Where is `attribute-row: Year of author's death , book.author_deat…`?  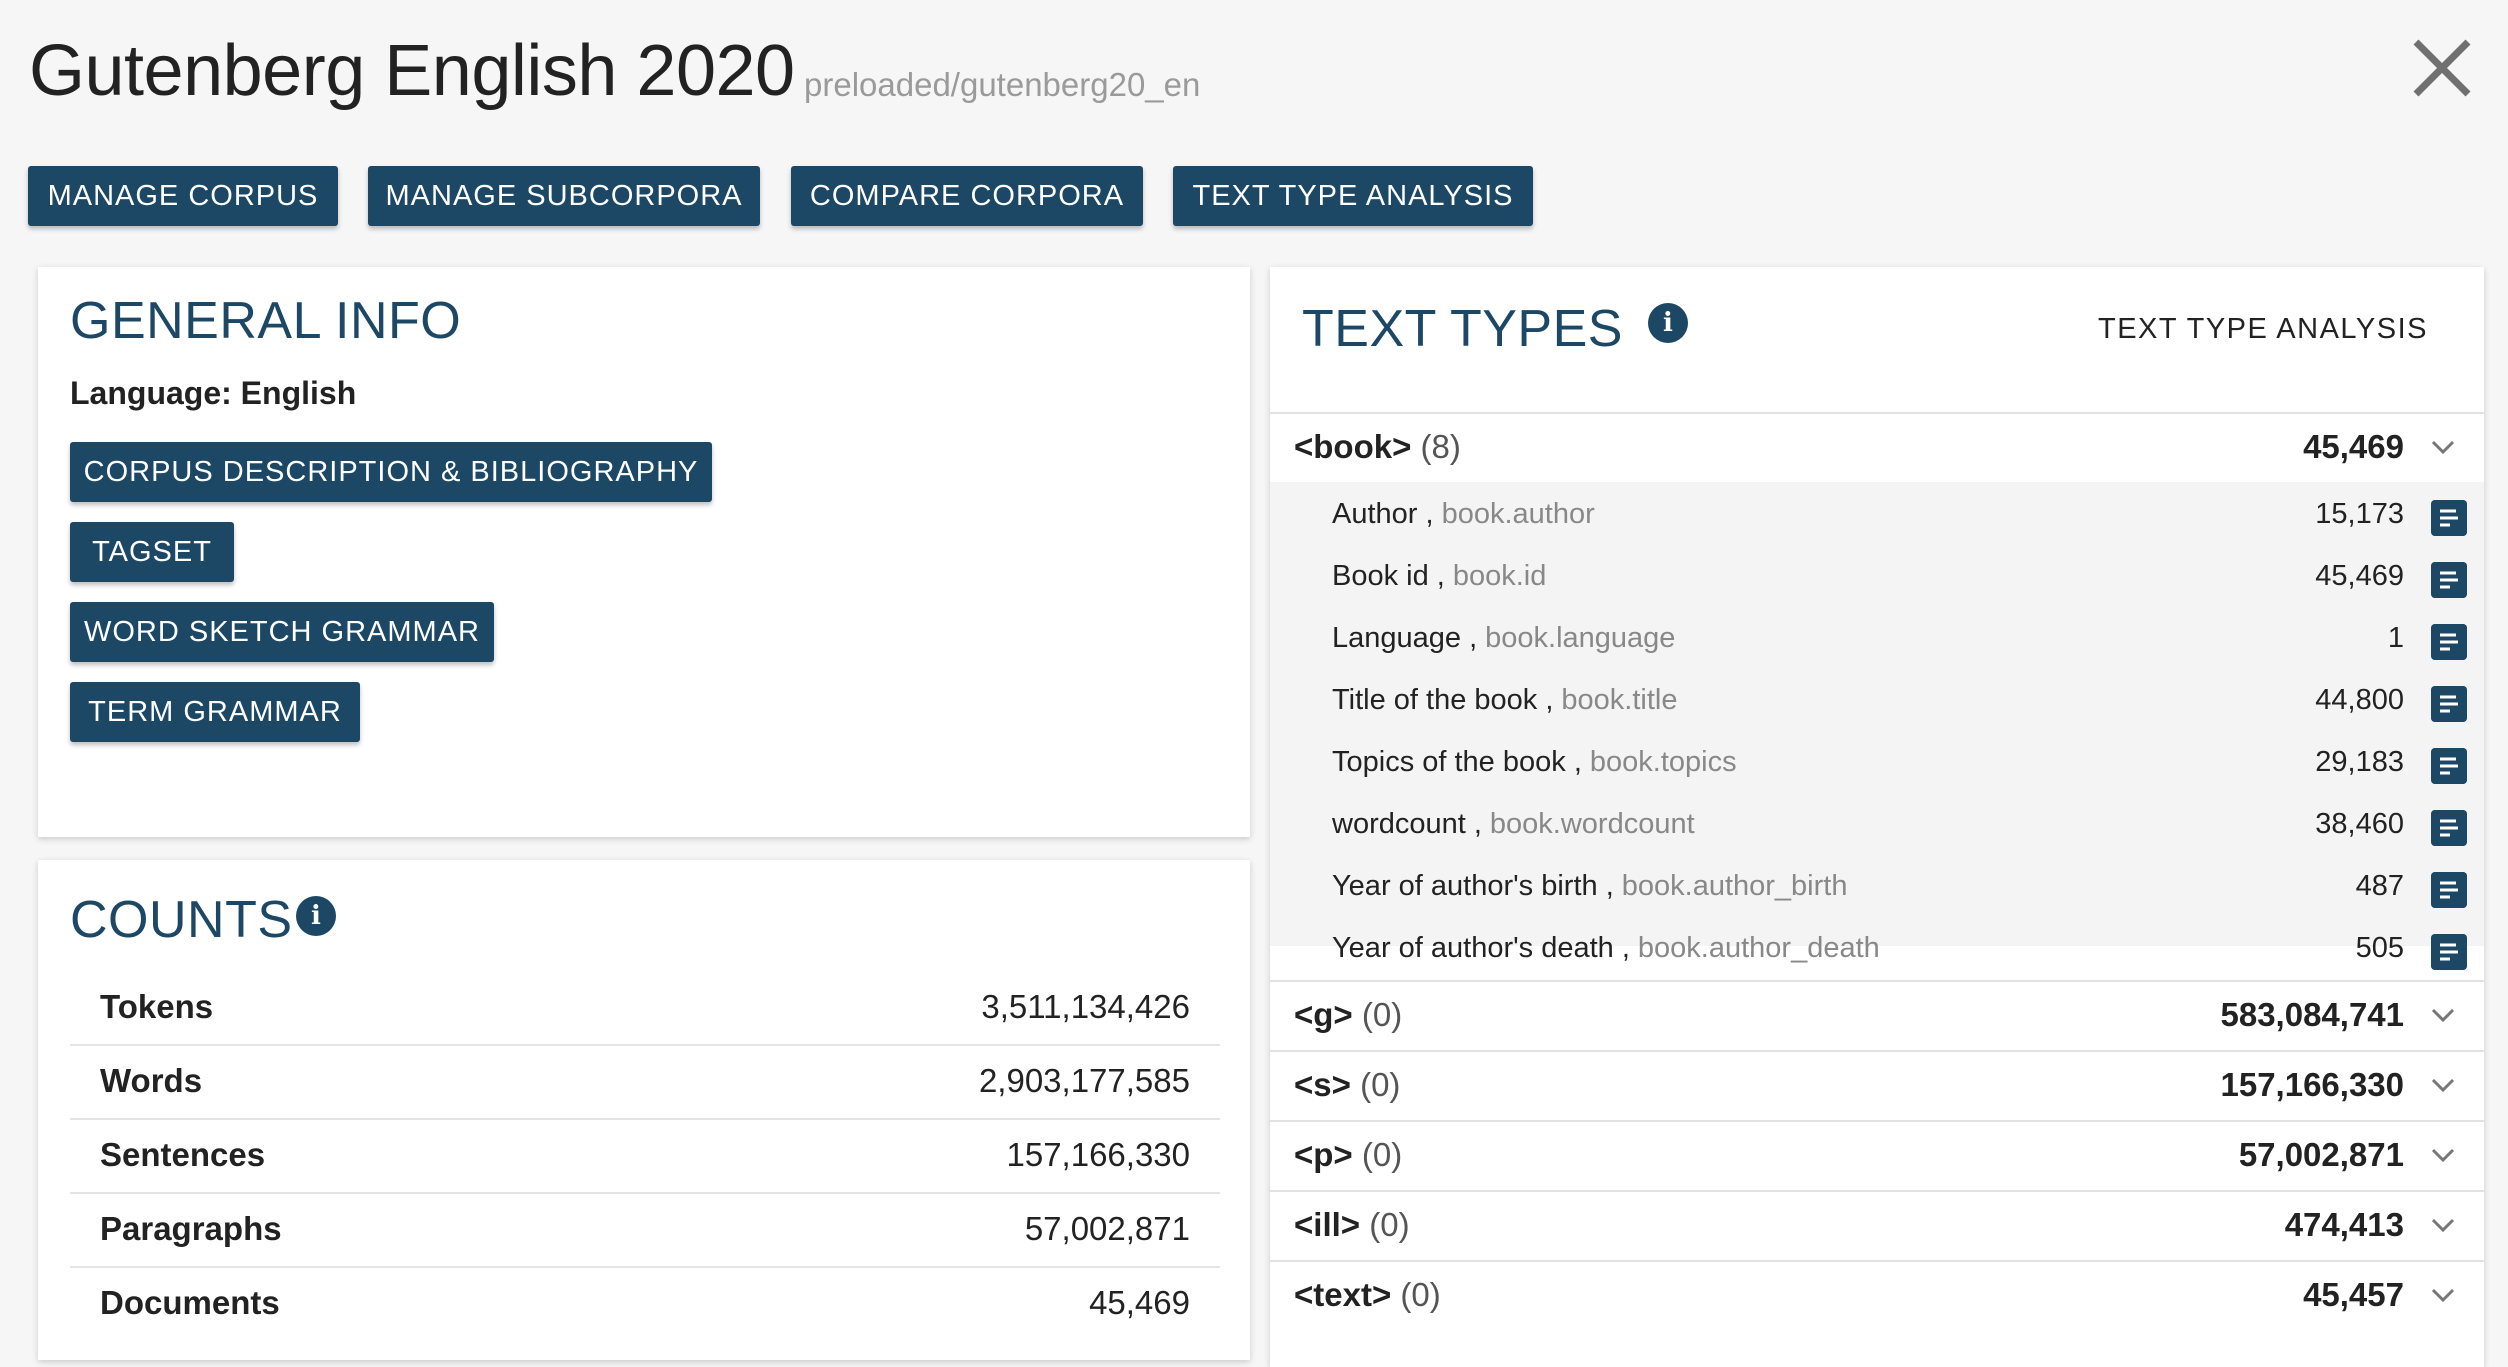 attribute-row: Year of author's death , book.author_deat… is located at coordinates (1877, 949).